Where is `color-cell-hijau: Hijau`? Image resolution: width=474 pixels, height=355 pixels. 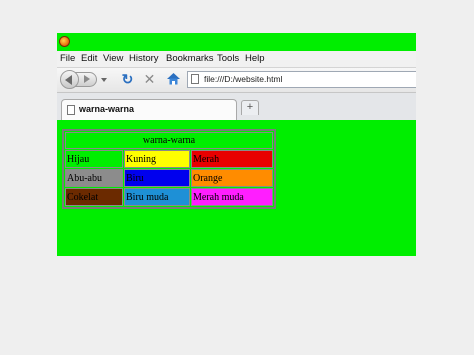 color-cell-hijau: Hijau is located at coordinates (94, 159).